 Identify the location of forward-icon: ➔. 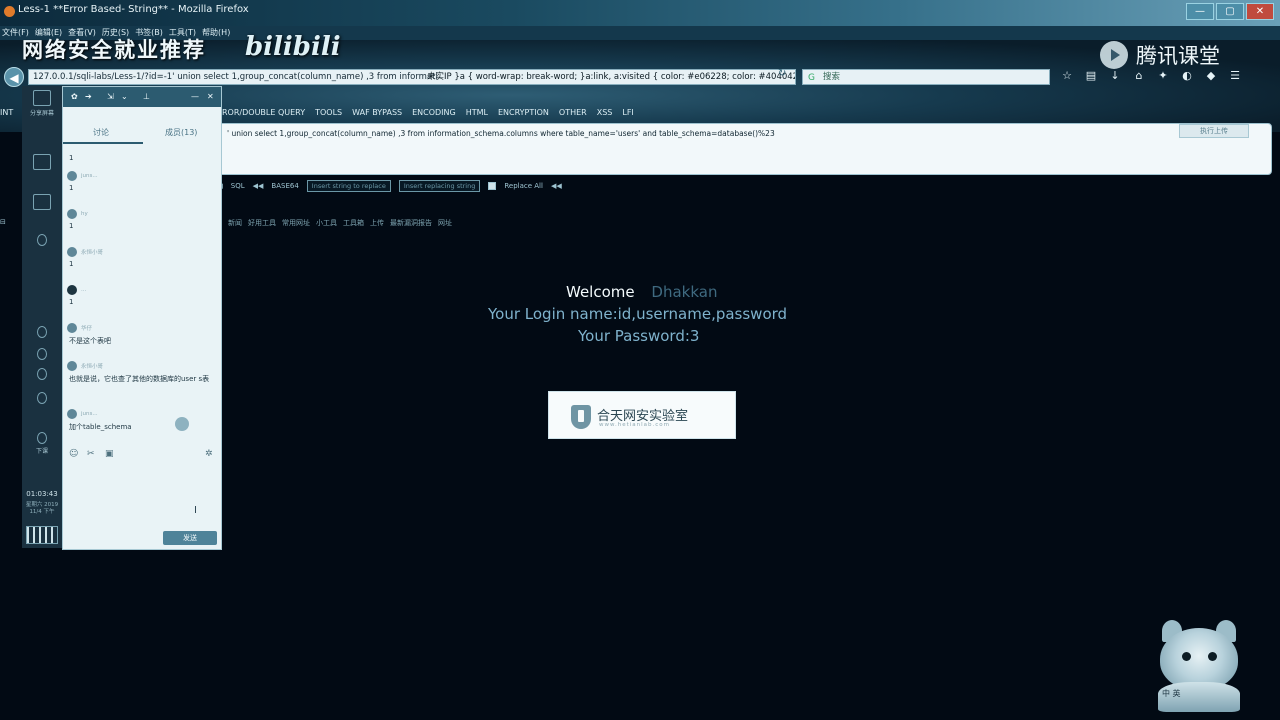
(88, 96).